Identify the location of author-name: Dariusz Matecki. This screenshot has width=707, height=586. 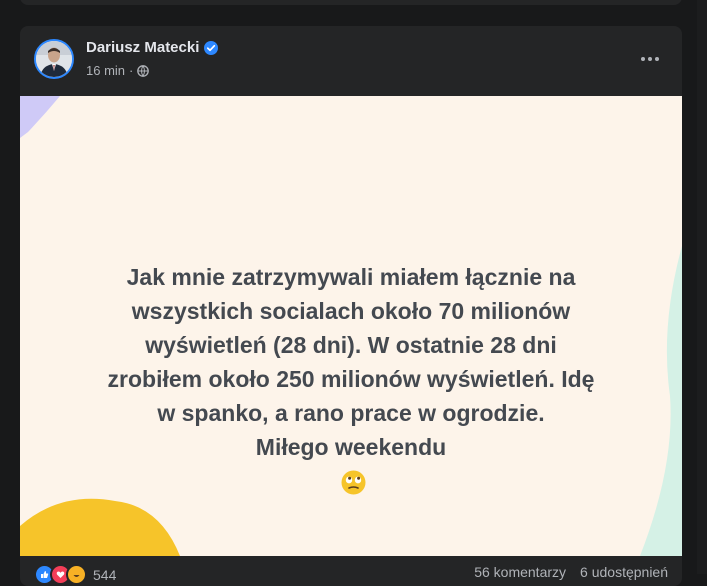
(142, 47).